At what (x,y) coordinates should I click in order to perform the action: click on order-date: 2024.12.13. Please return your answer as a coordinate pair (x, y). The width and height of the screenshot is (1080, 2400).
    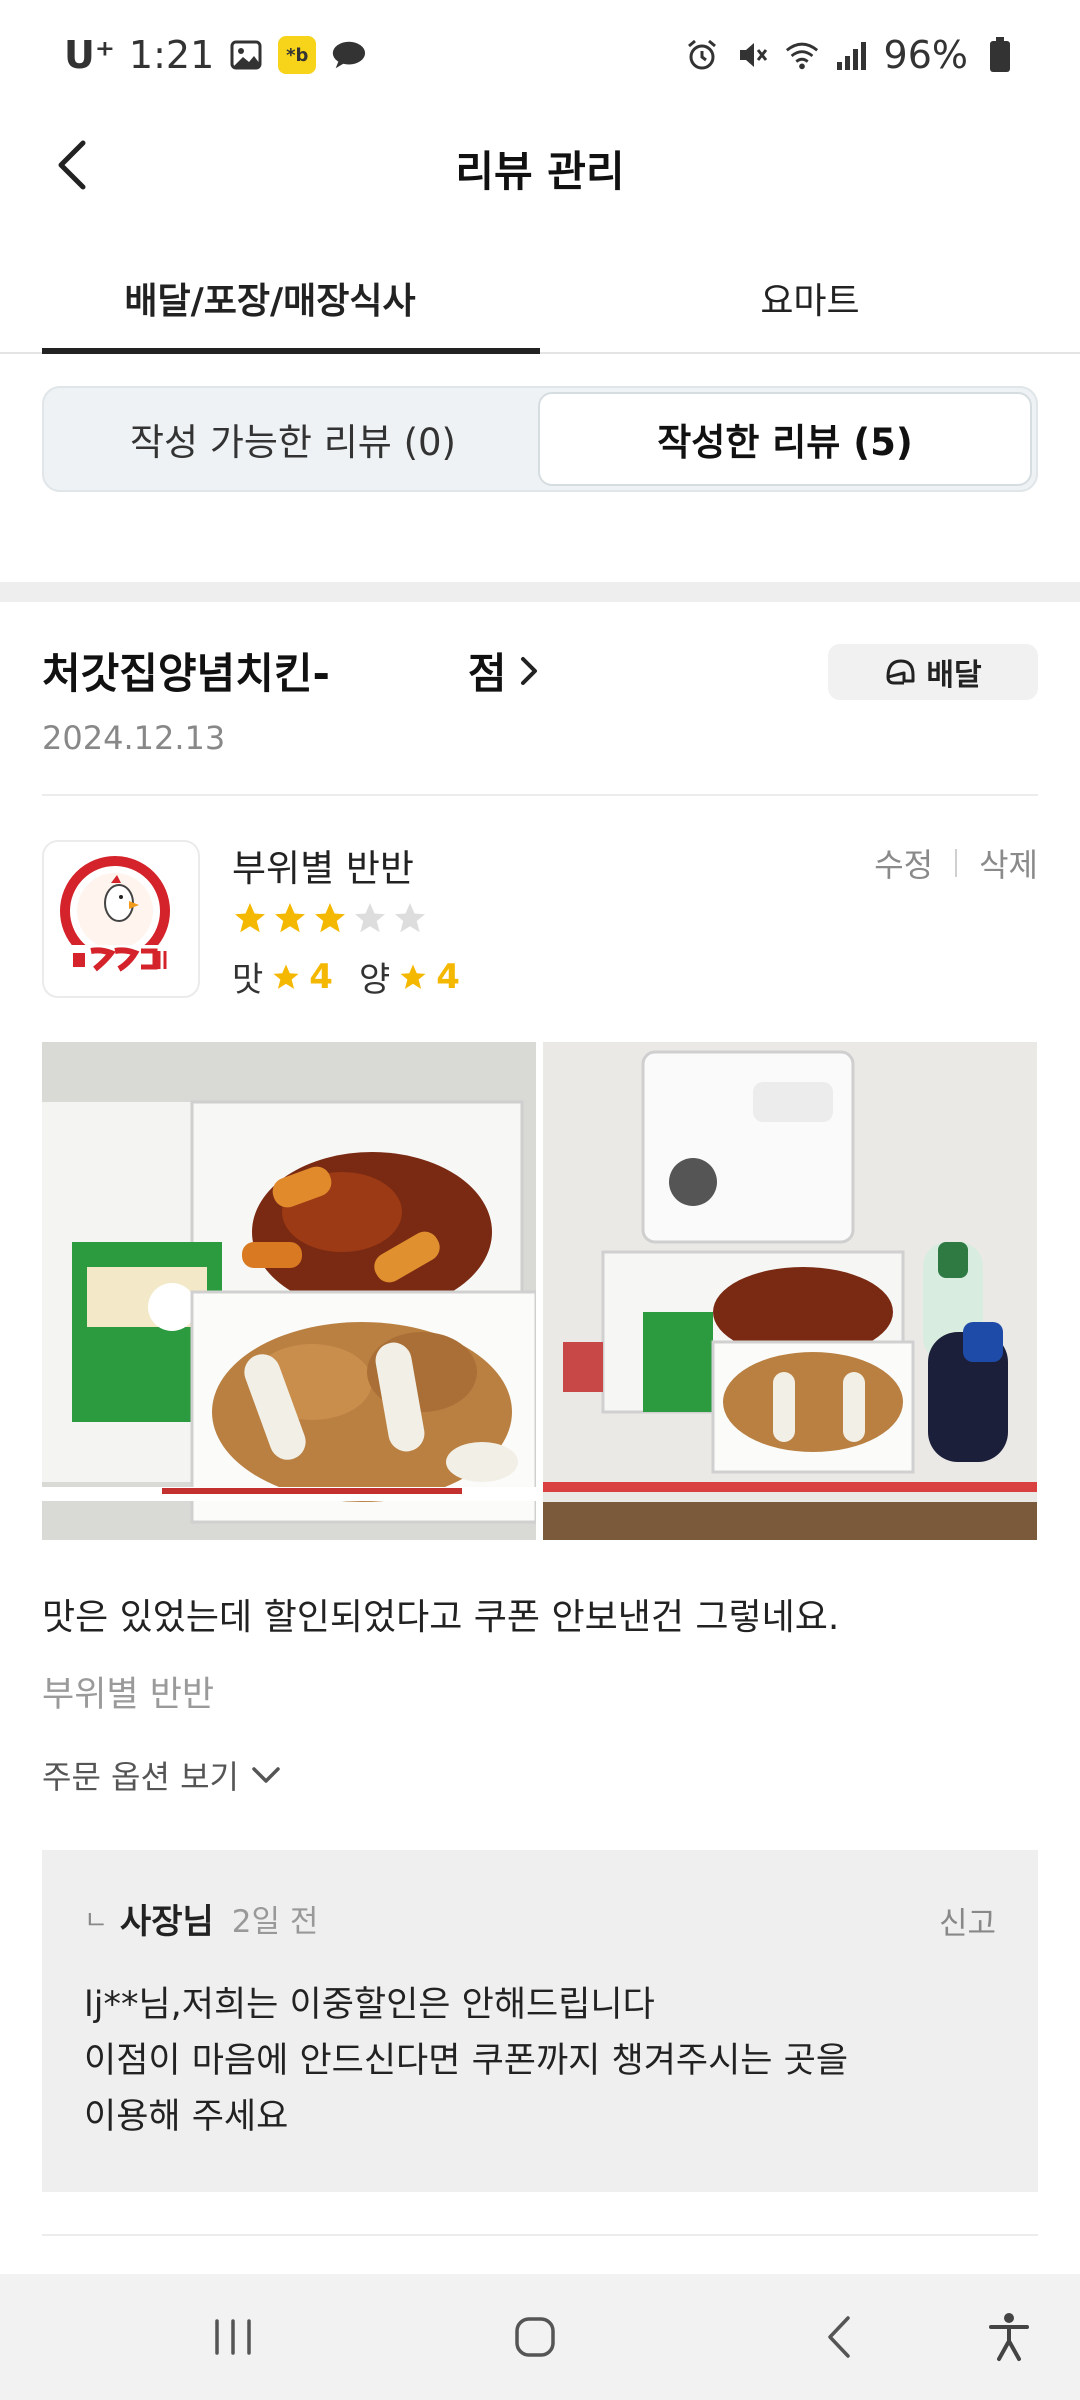
    Looking at the image, I should click on (134, 738).